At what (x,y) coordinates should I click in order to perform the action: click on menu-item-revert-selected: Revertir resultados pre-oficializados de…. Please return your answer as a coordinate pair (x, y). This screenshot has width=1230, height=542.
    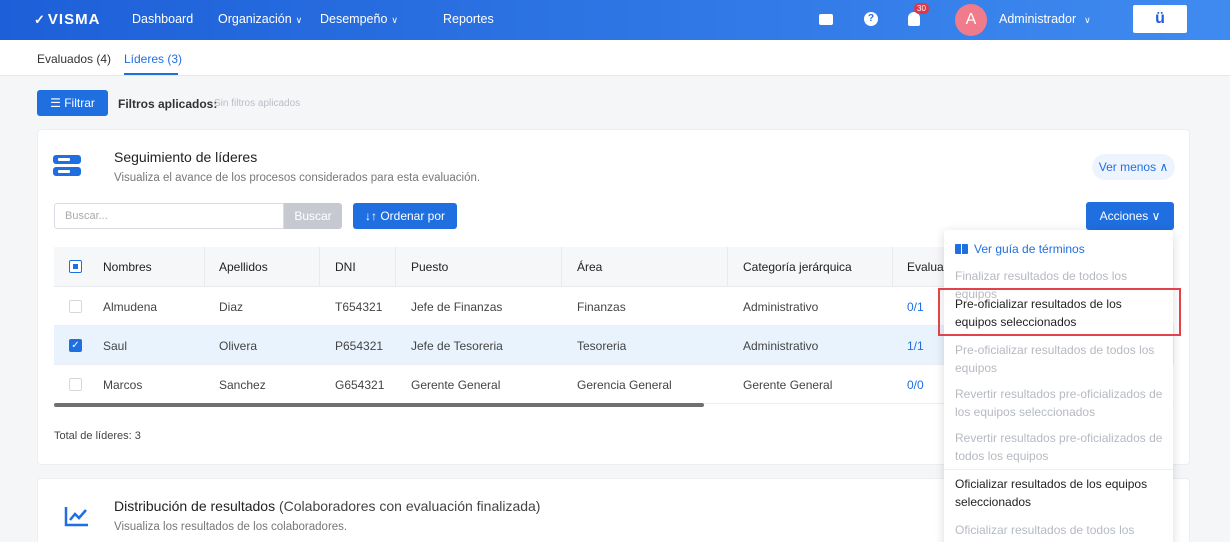
    Looking at the image, I should click on (1059, 403).